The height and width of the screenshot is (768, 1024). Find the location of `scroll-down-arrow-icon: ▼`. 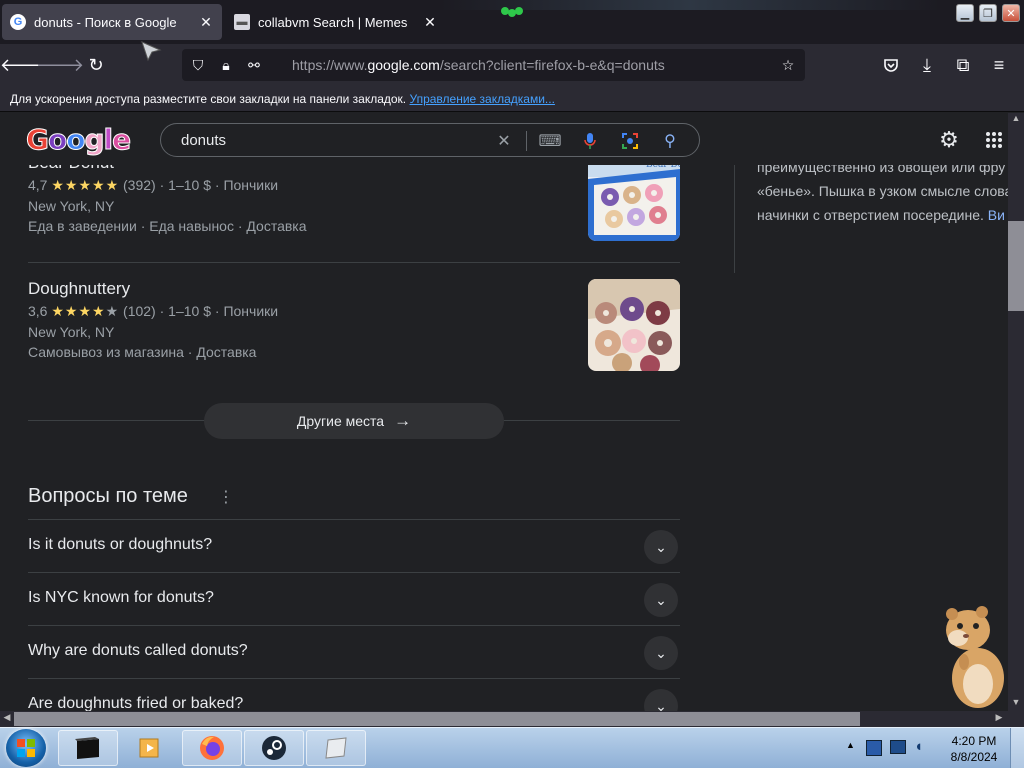

scroll-down-arrow-icon: ▼ is located at coordinates (1016, 704).